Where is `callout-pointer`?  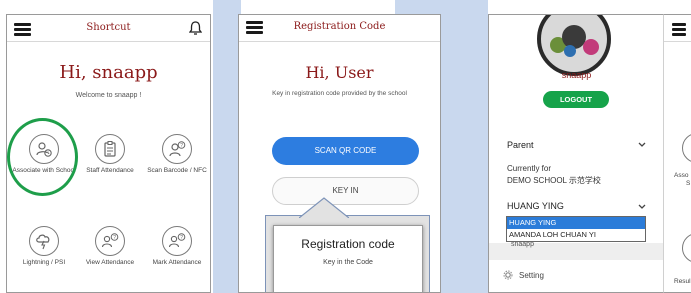
callout-pointer is located at coordinates (324, 207).